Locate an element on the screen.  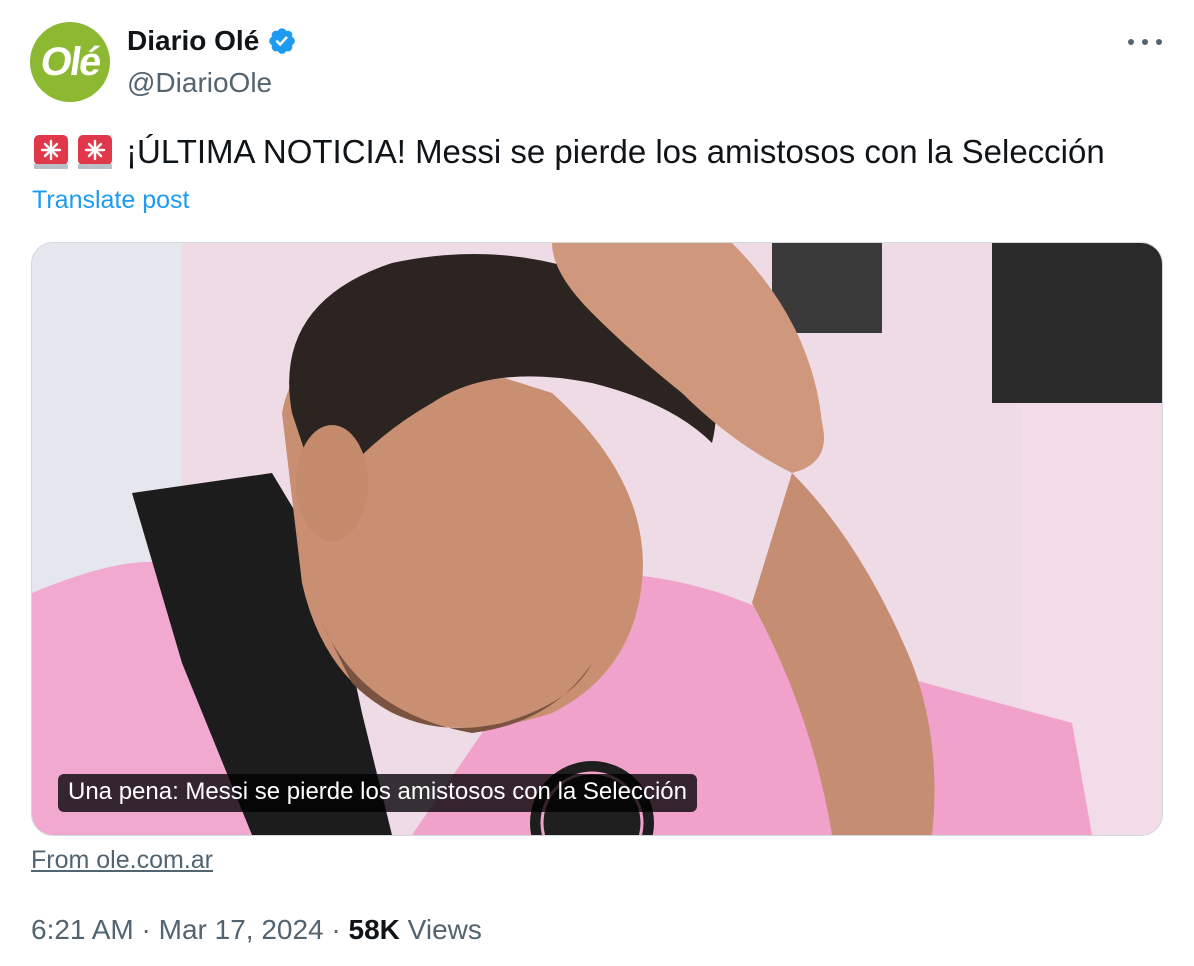
avatar-logo-text: Olé is located at coordinates (70, 61).